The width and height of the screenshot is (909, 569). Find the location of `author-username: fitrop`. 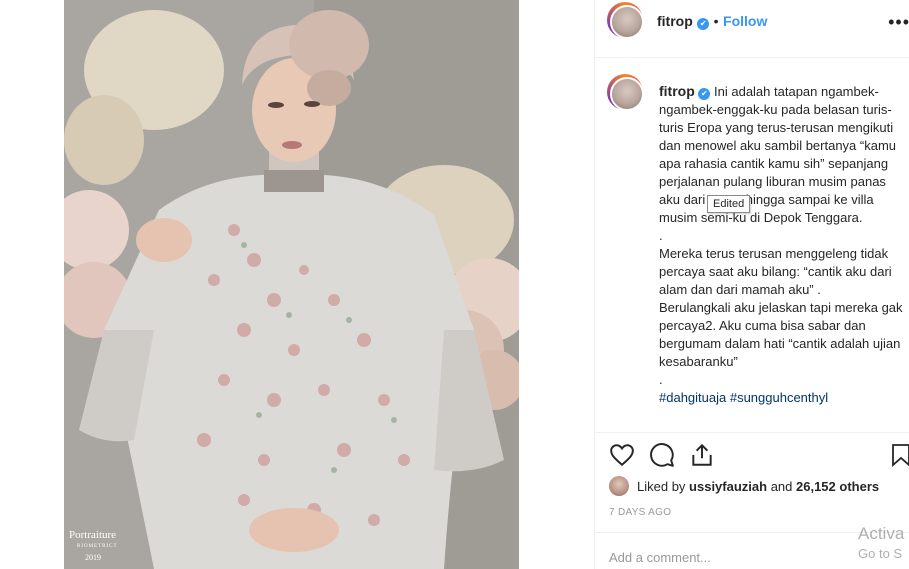

author-username: fitrop is located at coordinates (675, 21).